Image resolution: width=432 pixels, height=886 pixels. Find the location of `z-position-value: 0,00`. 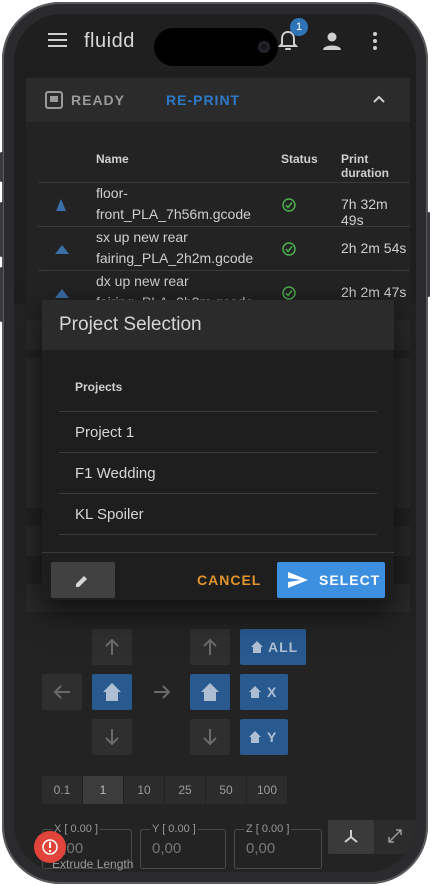

z-position-value: 0,00 is located at coordinates (261, 848).